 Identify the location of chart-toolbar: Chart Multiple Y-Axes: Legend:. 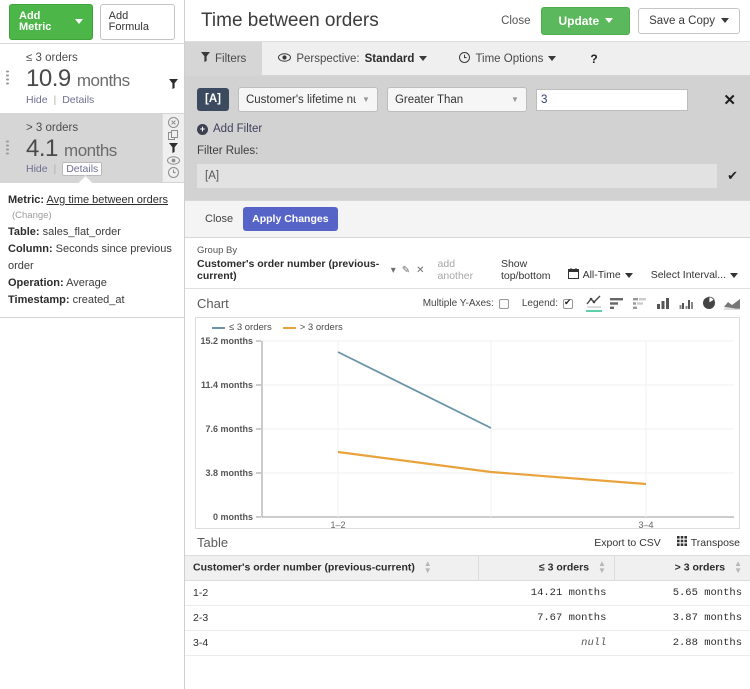
(467, 303).